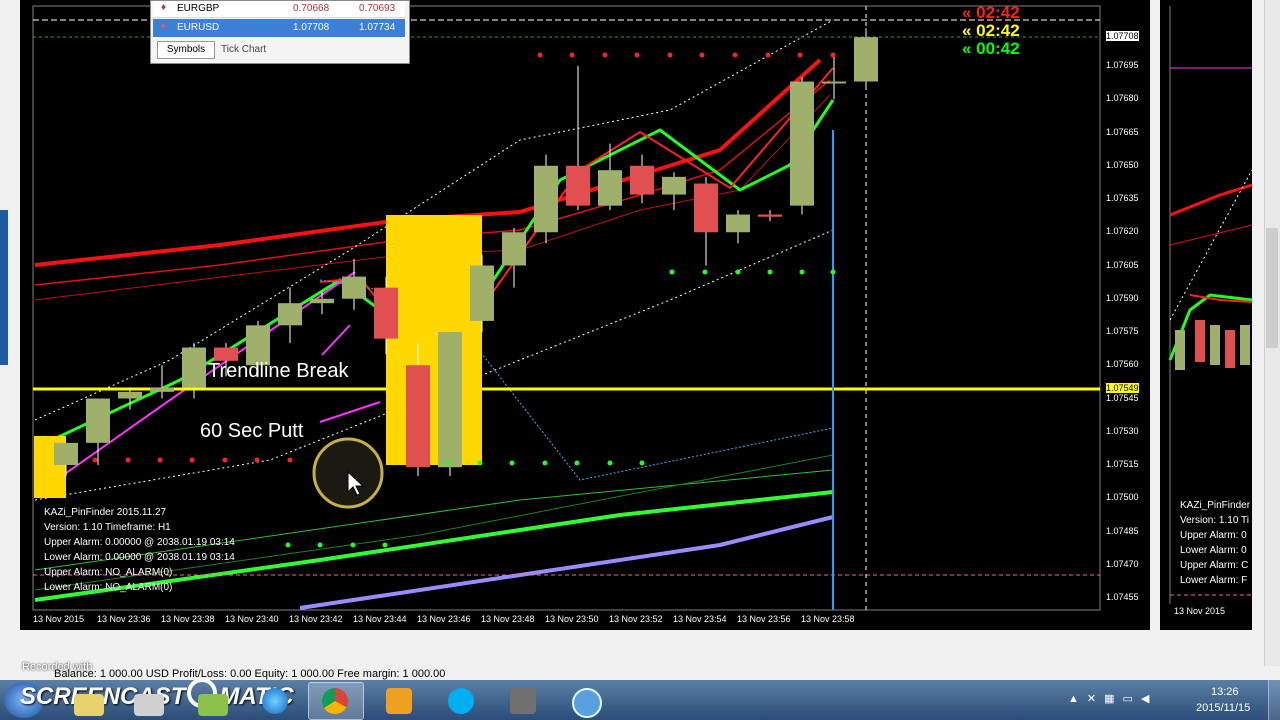  I want to click on time-tick-label: 13 Nov 23:50, so click(572, 619).